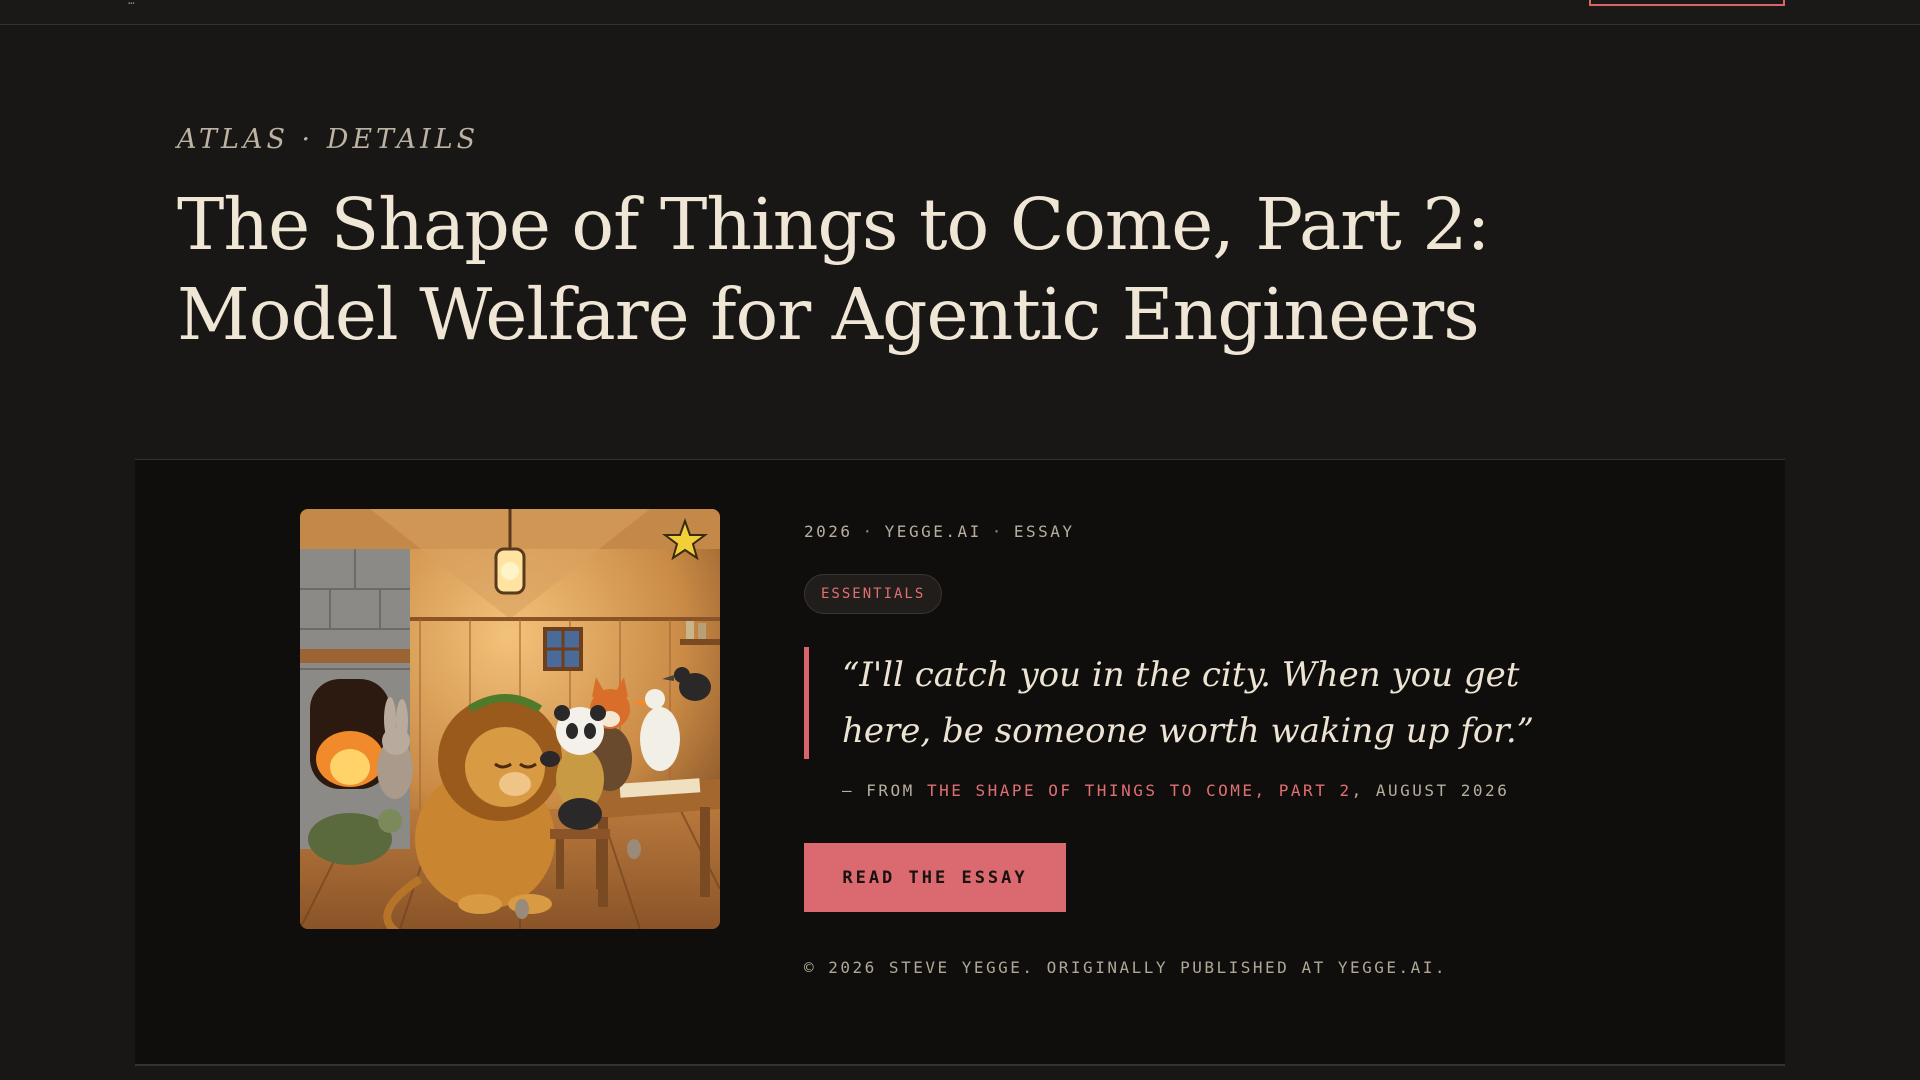 This screenshot has height=1080, width=1920. I want to click on read-essay-button: READ THE ESSAY, so click(935, 877).